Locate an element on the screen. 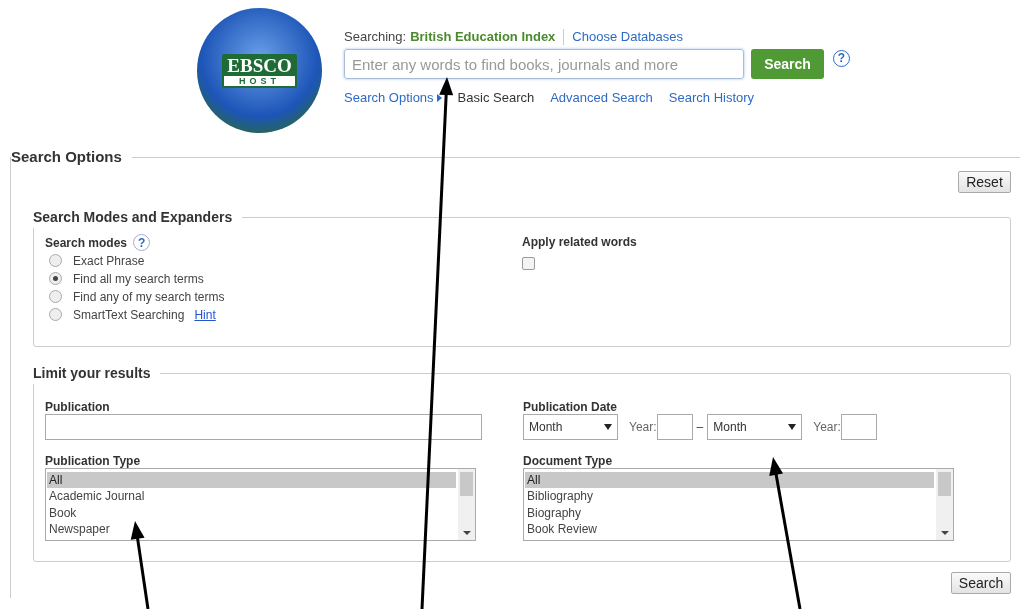  radio-label: SmartText Searching is located at coordinates (129, 315).